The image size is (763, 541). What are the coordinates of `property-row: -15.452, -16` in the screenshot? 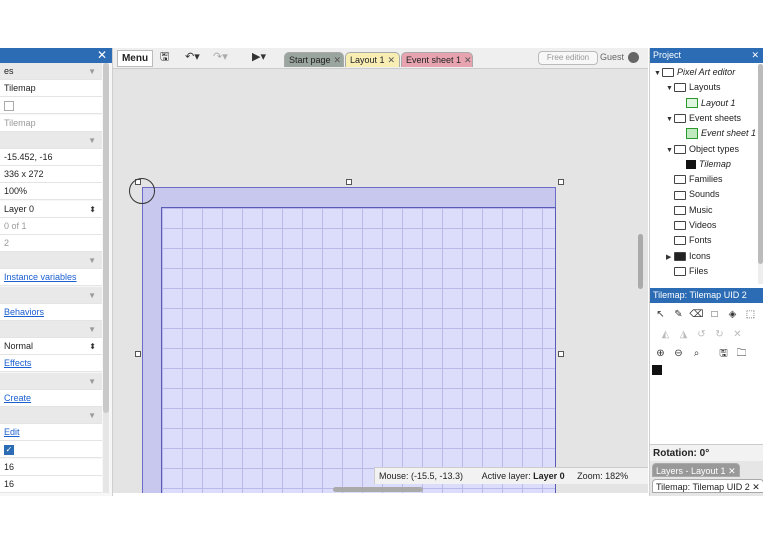 It's located at (51, 157).